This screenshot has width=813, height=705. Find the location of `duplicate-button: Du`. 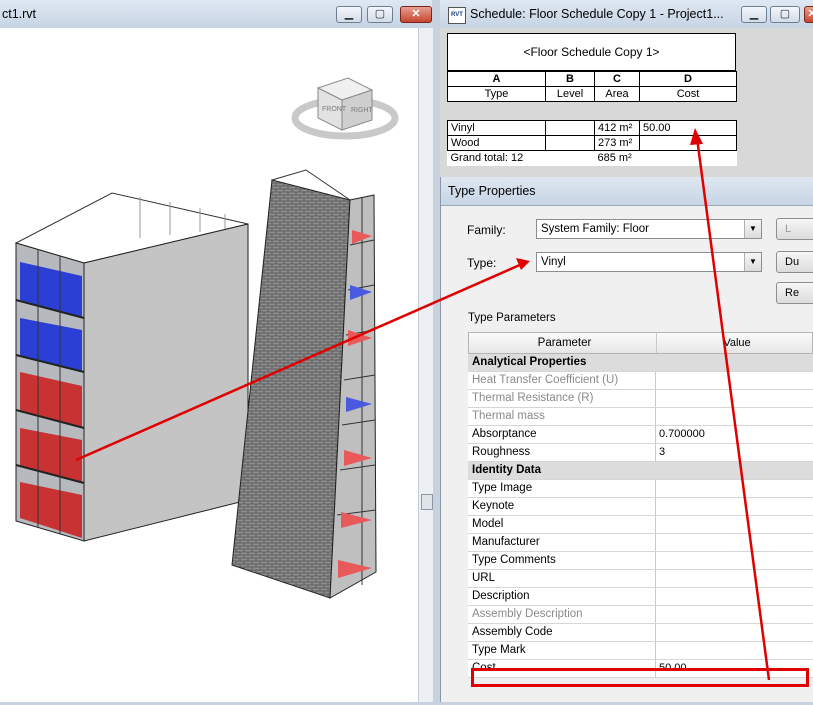

duplicate-button: Du is located at coordinates (794, 262).